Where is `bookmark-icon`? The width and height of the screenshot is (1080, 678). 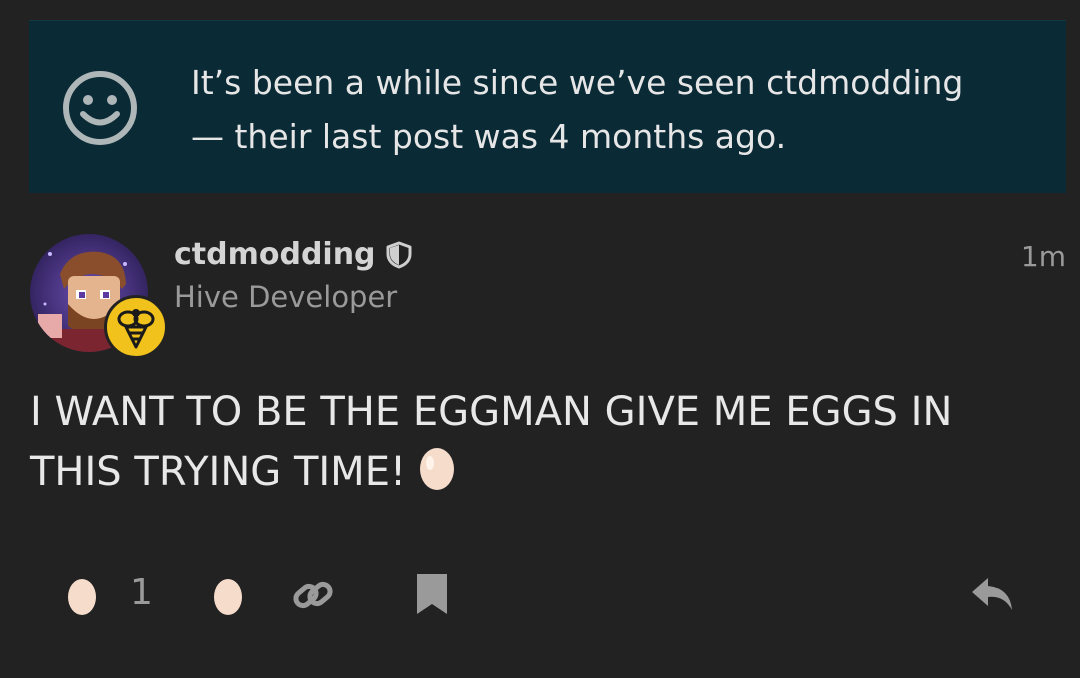
bookmark-icon is located at coordinates (432, 594).